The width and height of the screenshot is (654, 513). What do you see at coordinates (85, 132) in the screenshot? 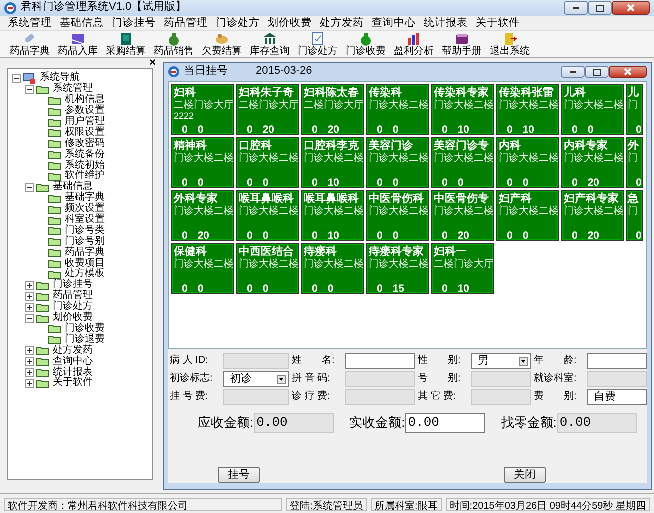
I see `tree-item: 权限设置` at bounding box center [85, 132].